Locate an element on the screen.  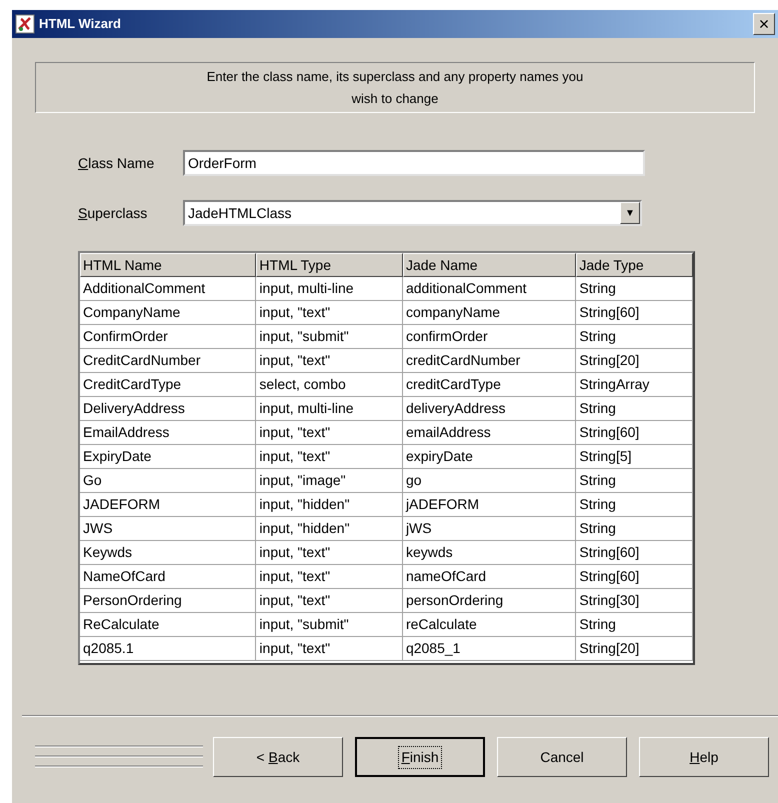
table-cell: jWS is located at coordinates (489, 529).